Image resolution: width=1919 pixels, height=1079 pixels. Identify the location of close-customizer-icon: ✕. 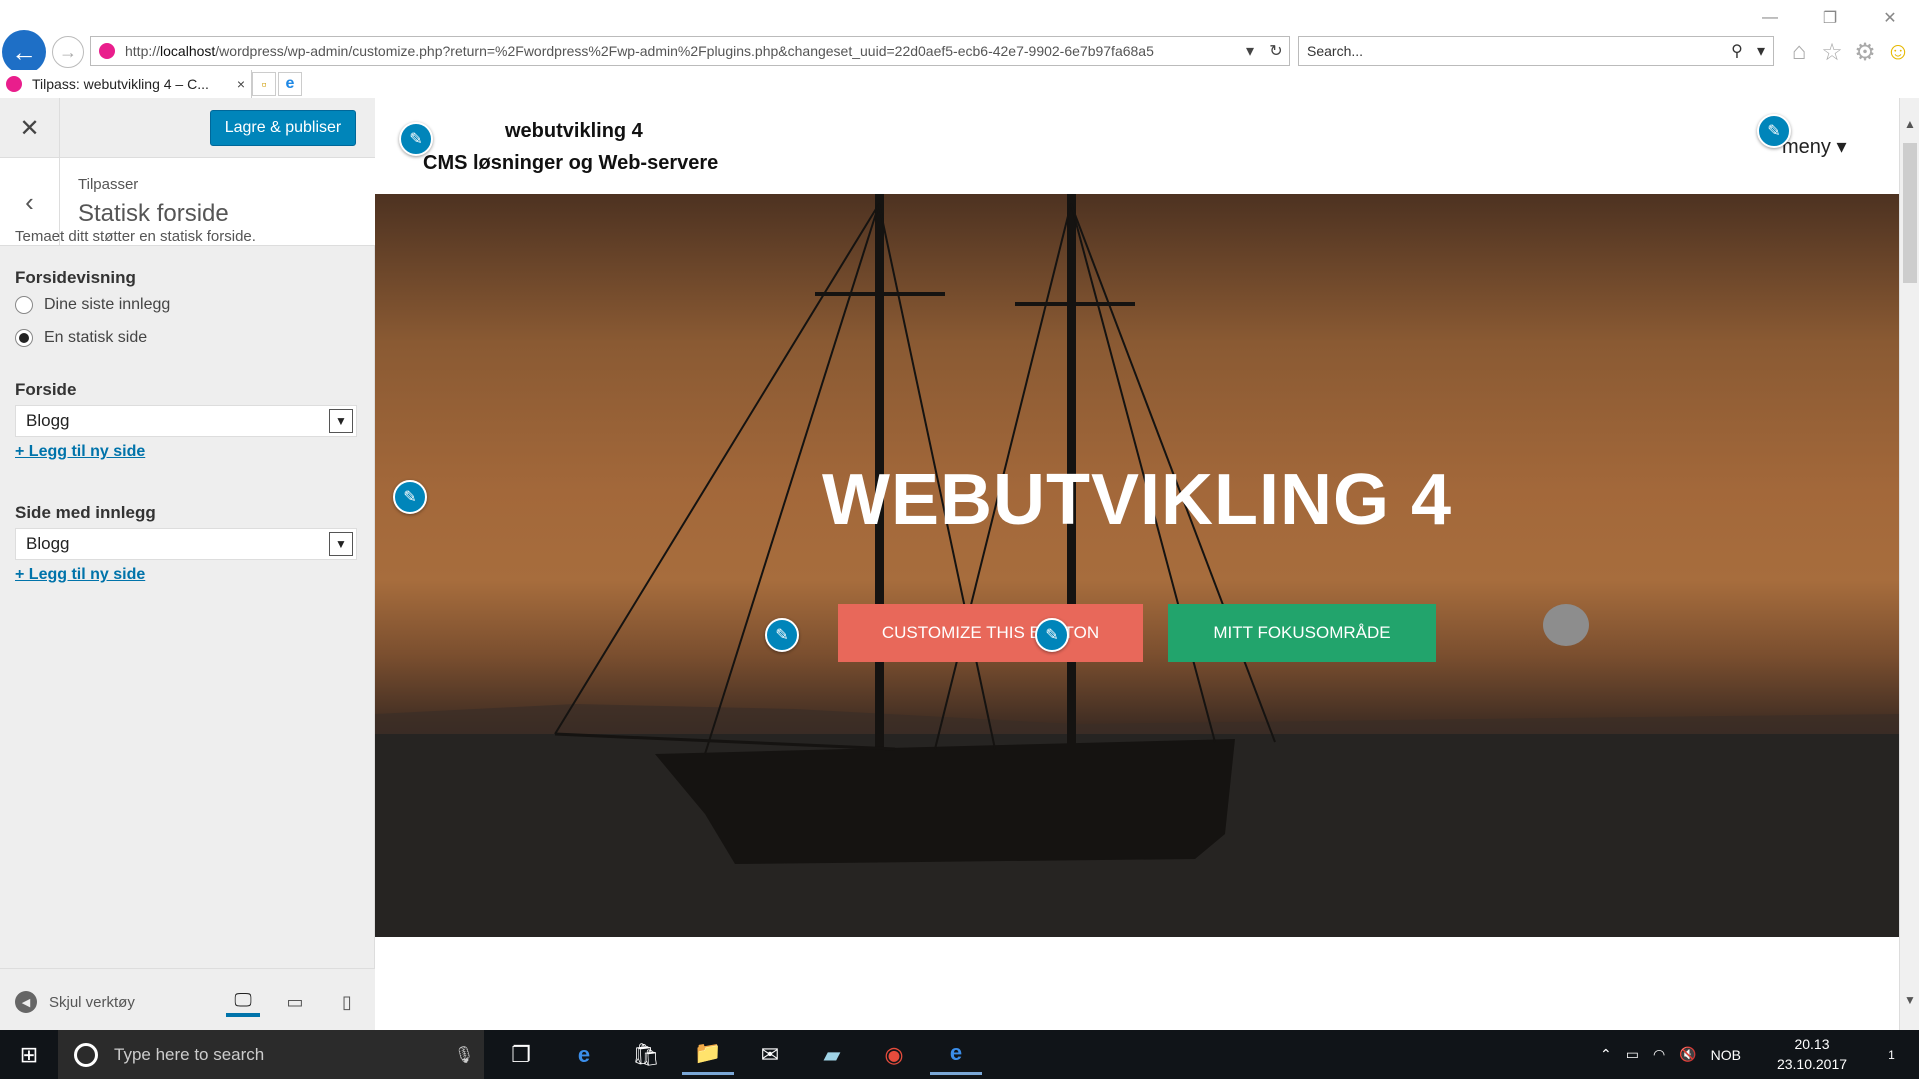
(30, 128).